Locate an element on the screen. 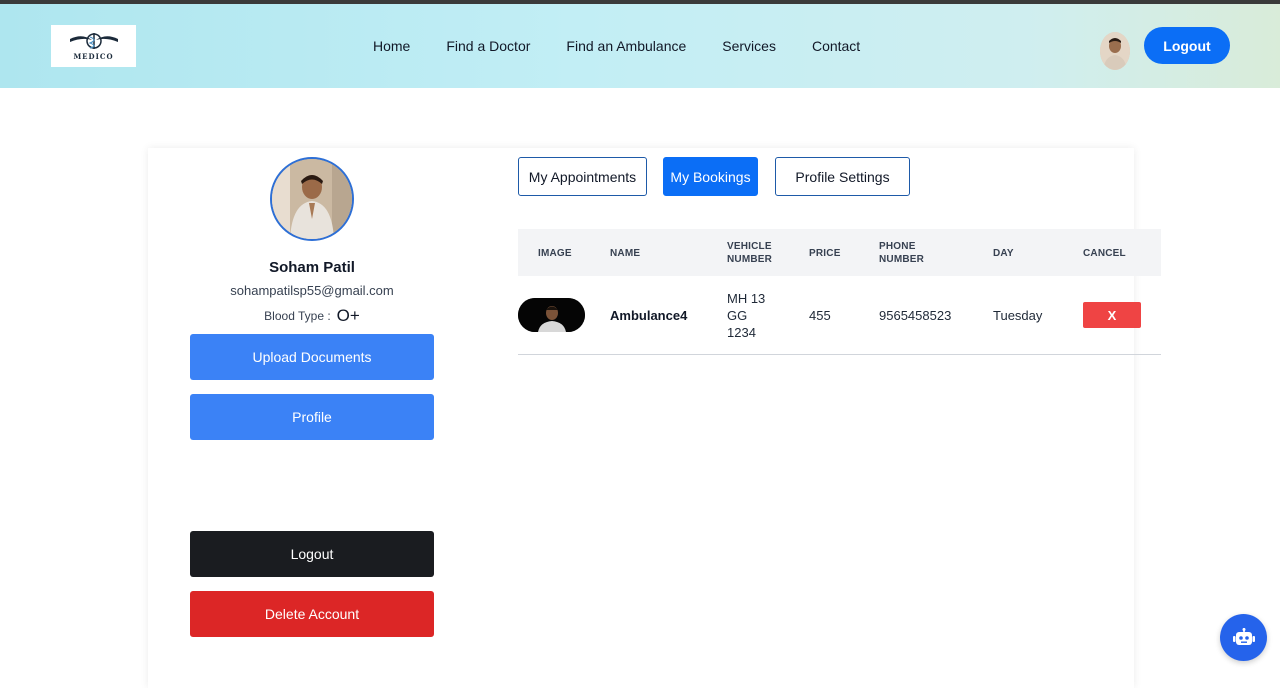 Image resolution: width=1280 pixels, height=688 pixels. upload-documents-button: Upload Documents is located at coordinates (312, 357).